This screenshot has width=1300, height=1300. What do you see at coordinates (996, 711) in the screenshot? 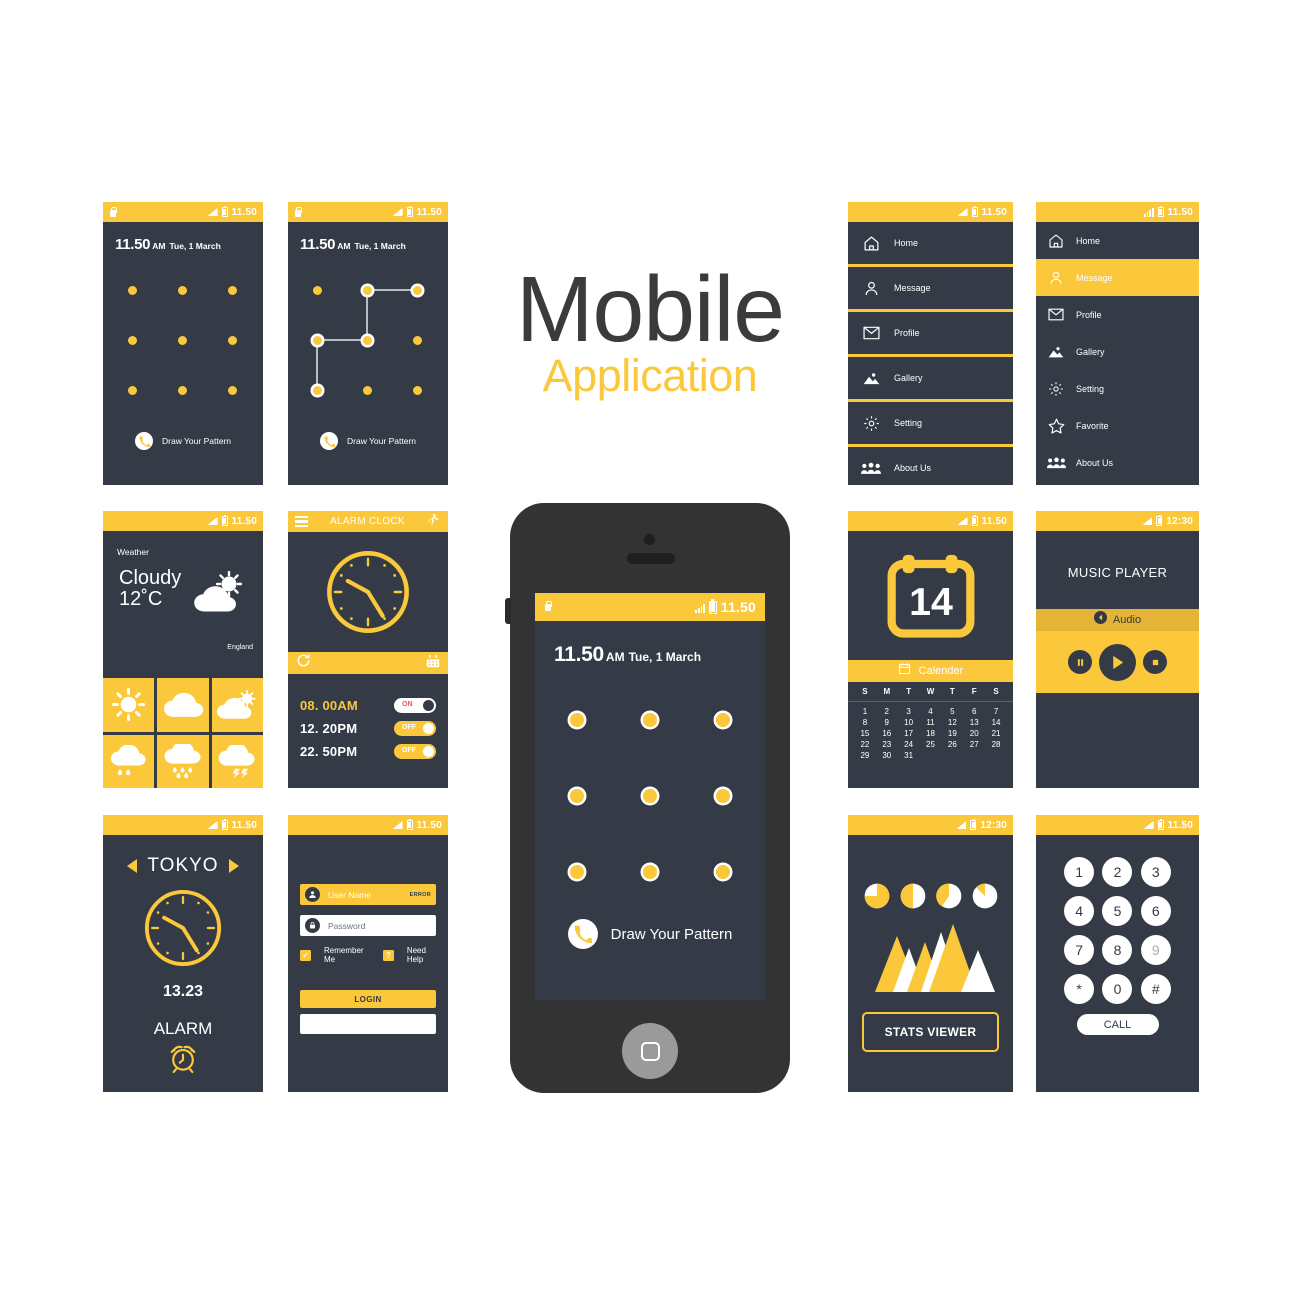
I see `day-cell: 7` at bounding box center [996, 711].